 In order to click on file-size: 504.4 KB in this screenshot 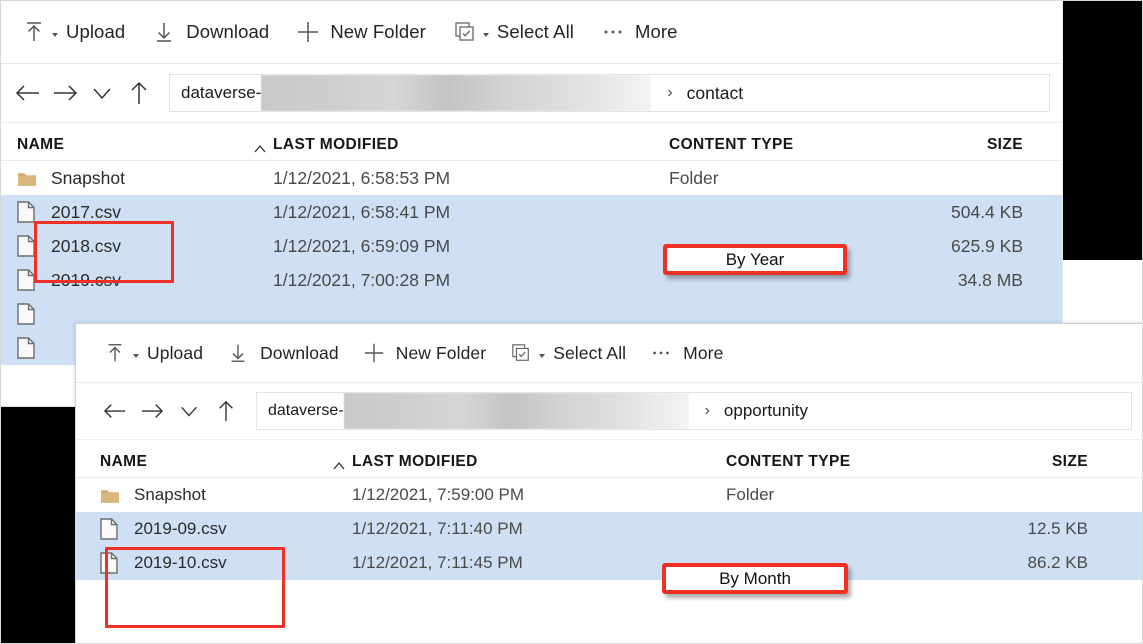, I will do `click(987, 211)`.